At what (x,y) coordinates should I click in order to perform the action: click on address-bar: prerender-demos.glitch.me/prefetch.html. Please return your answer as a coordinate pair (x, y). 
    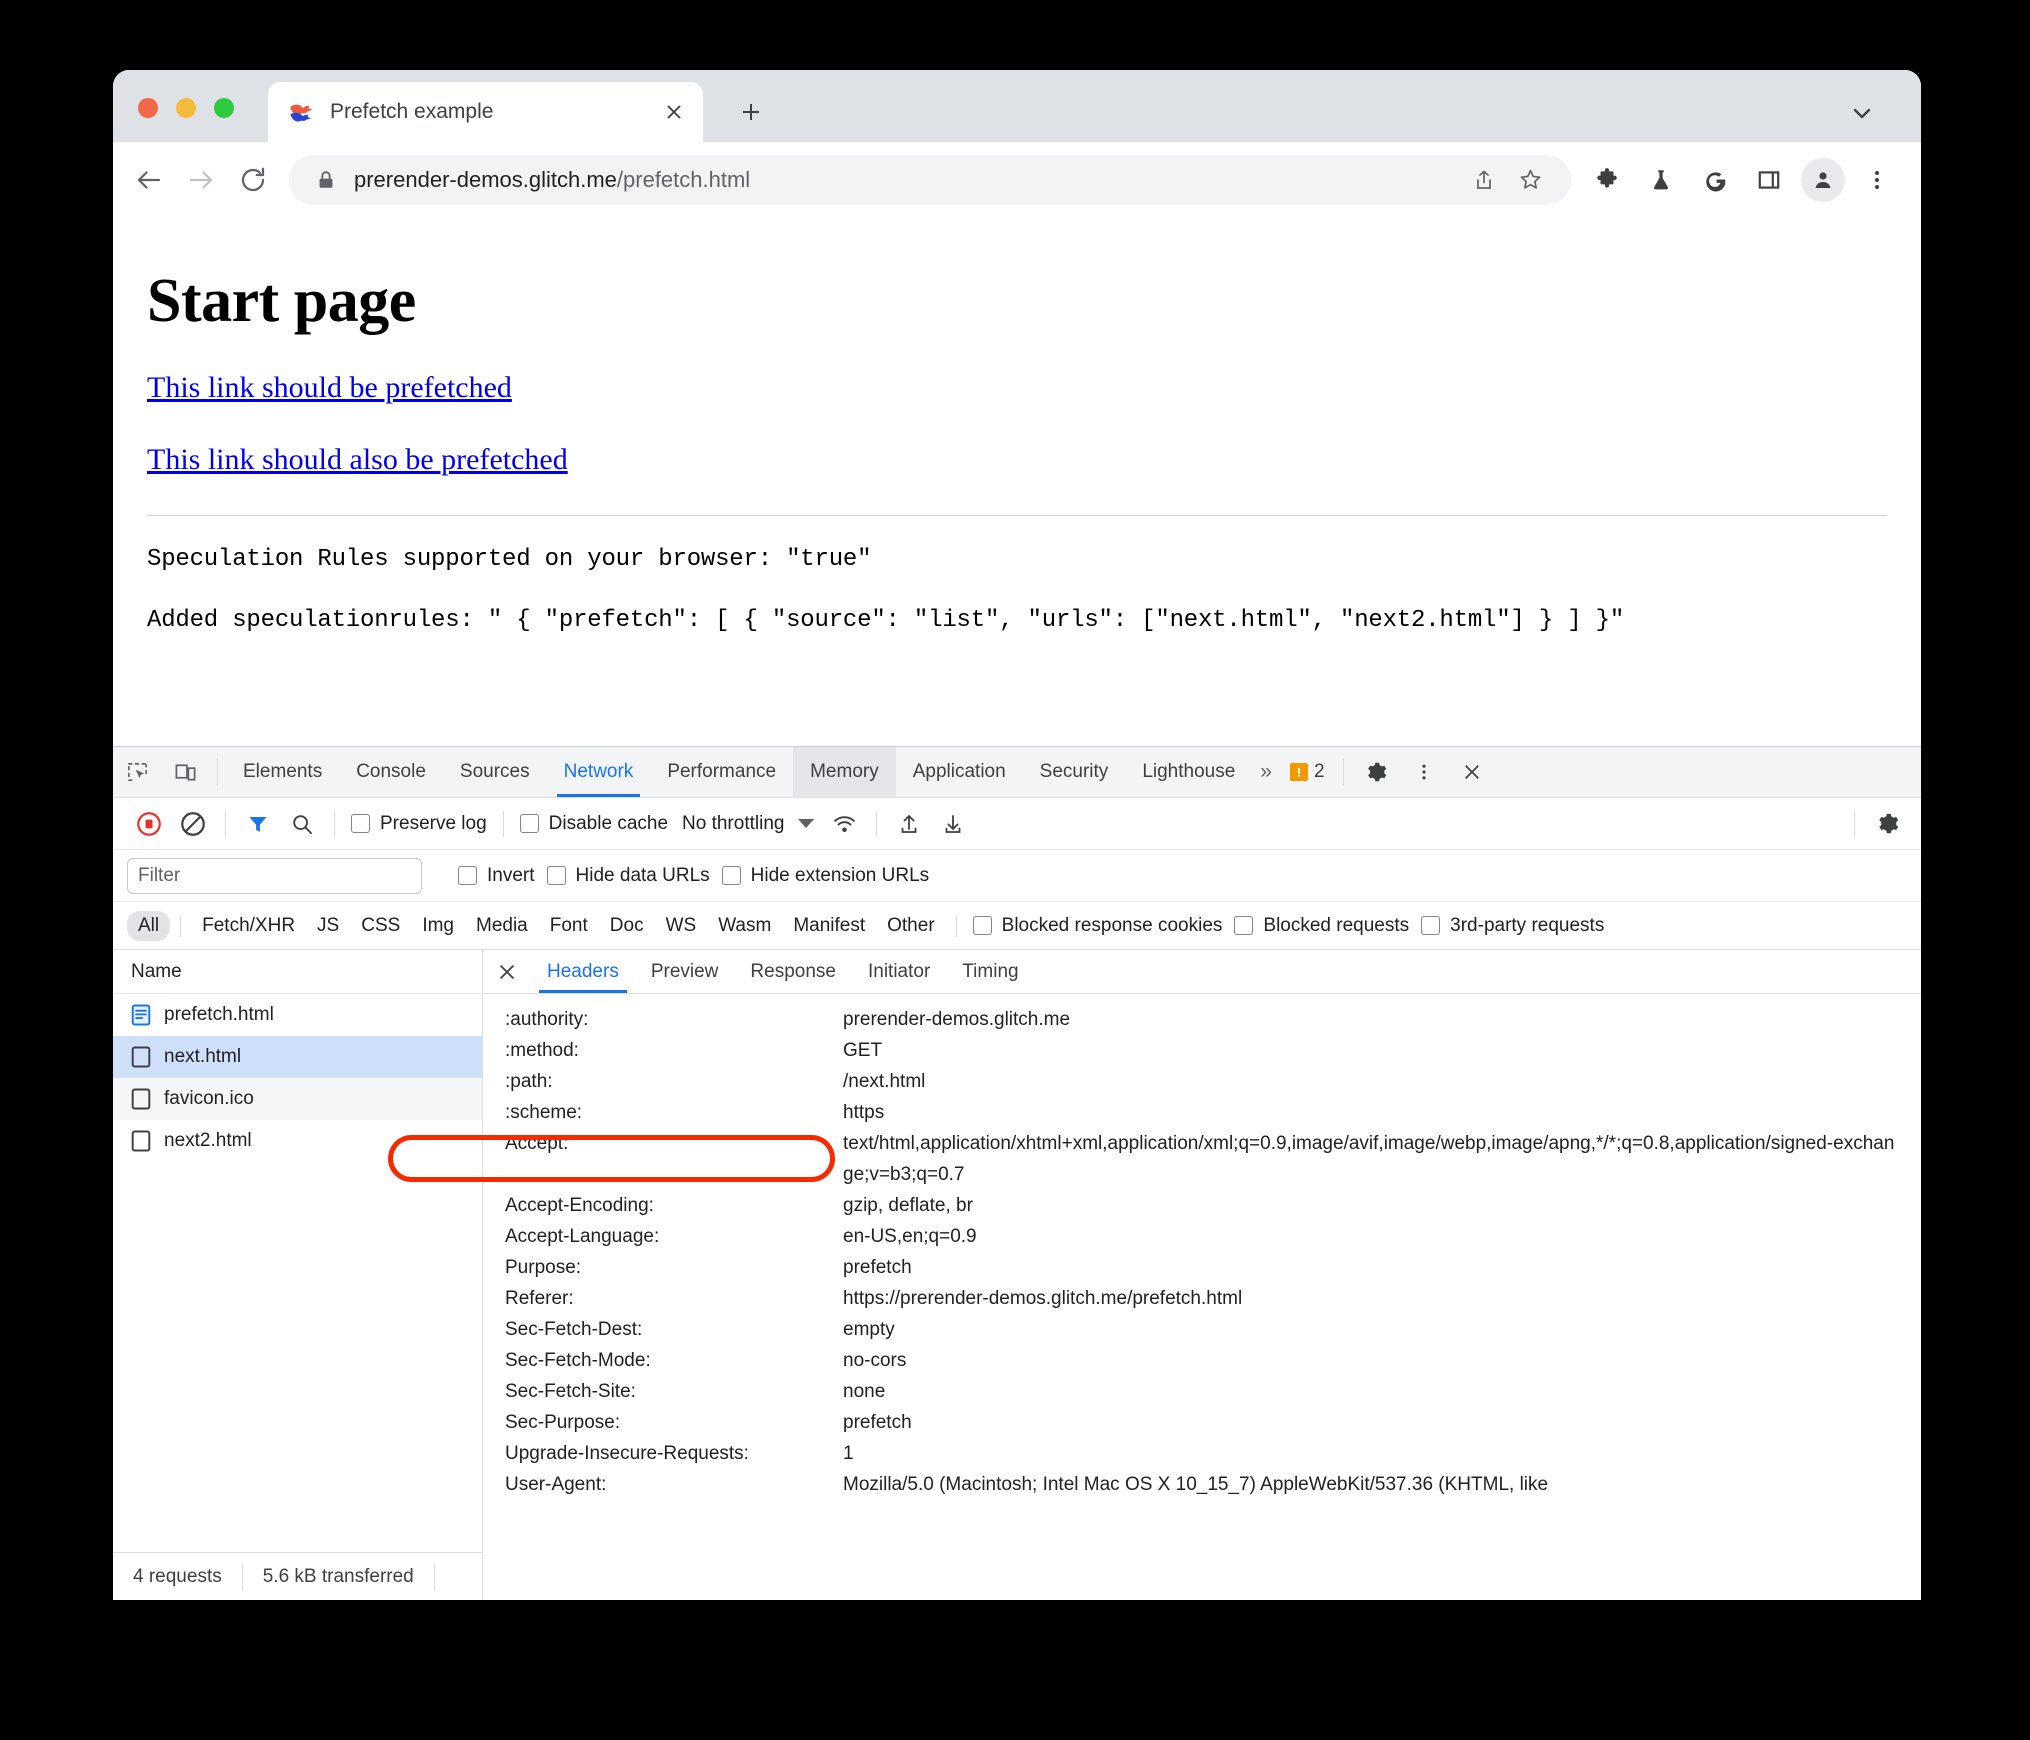
    Looking at the image, I should click on (930, 179).